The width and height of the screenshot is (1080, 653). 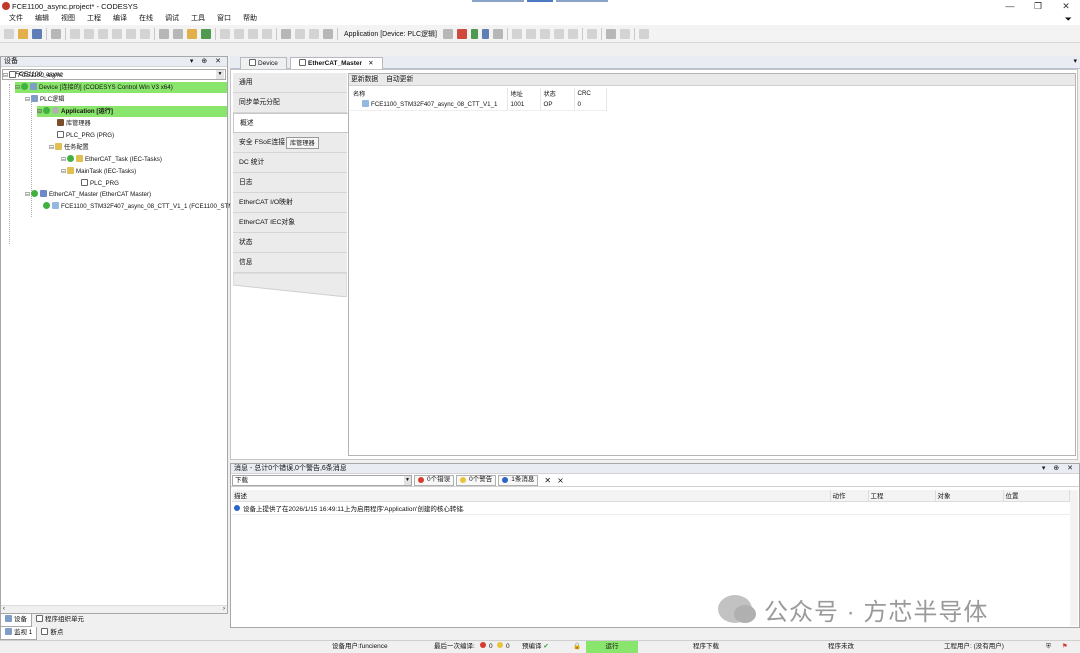 I want to click on compile-error-status: 0, so click(x=486, y=647).